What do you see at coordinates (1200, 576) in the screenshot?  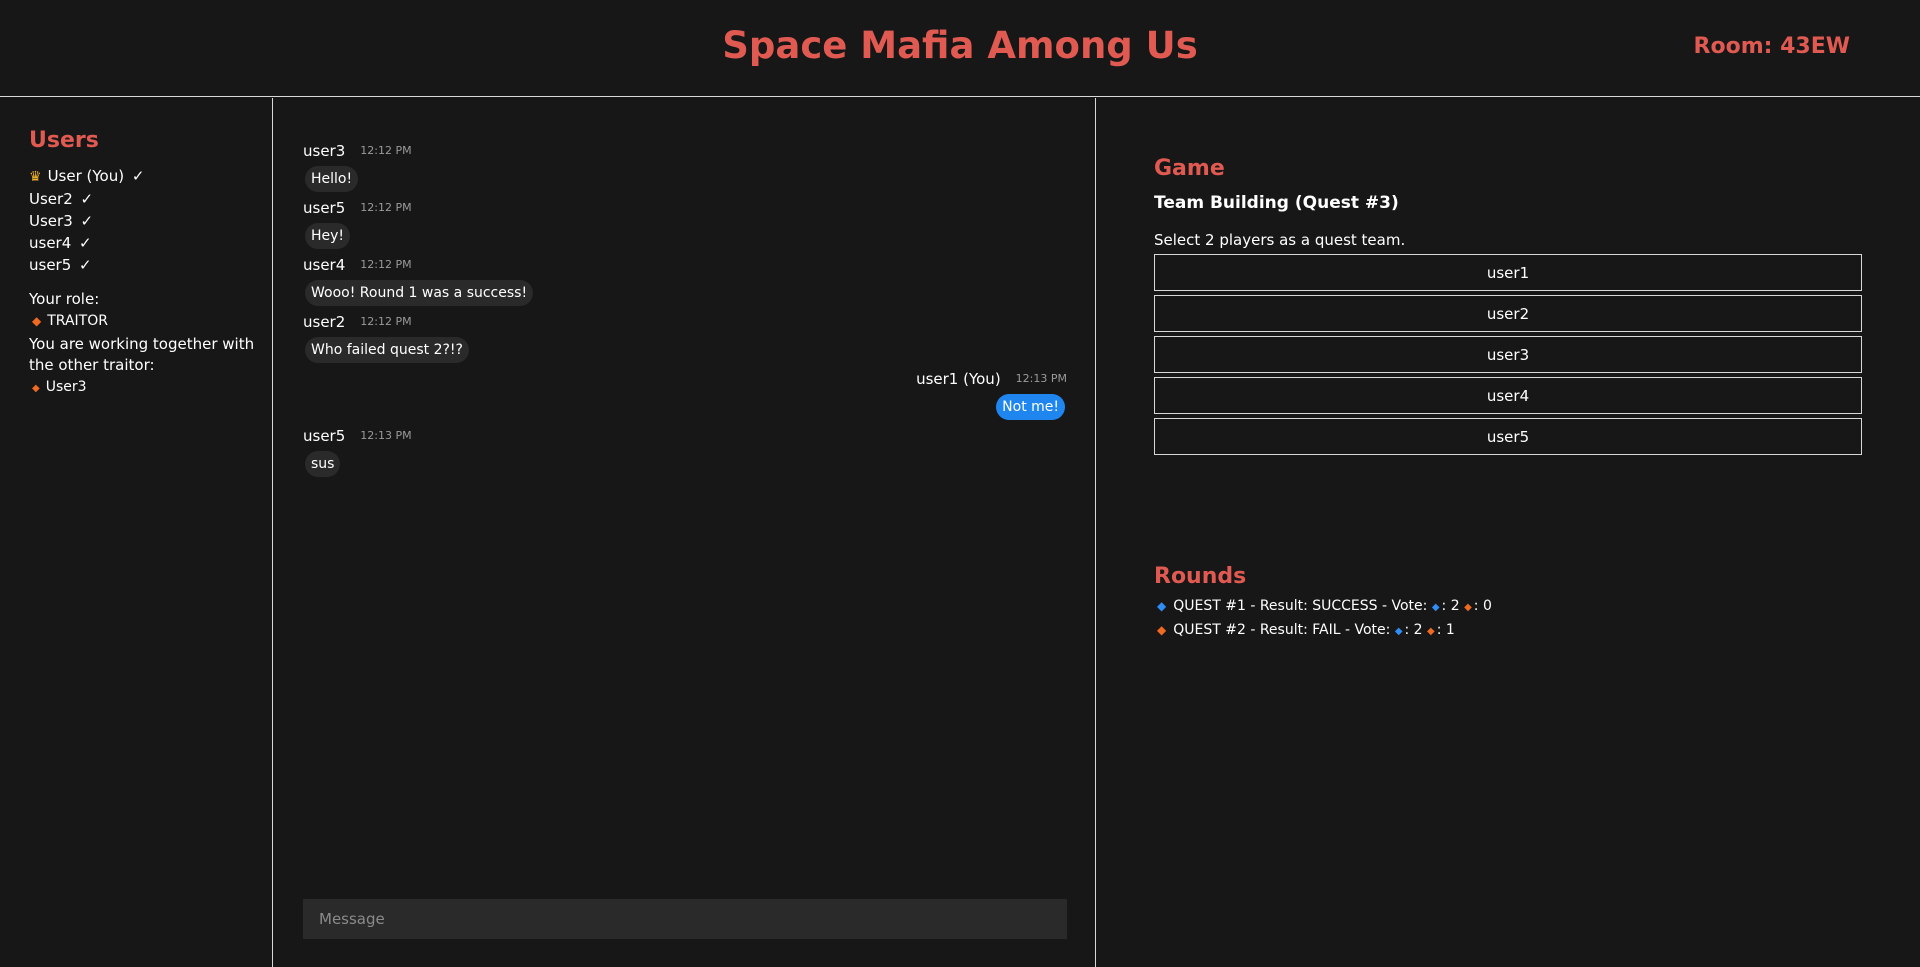 I see `rounds-heading: Rounds` at bounding box center [1200, 576].